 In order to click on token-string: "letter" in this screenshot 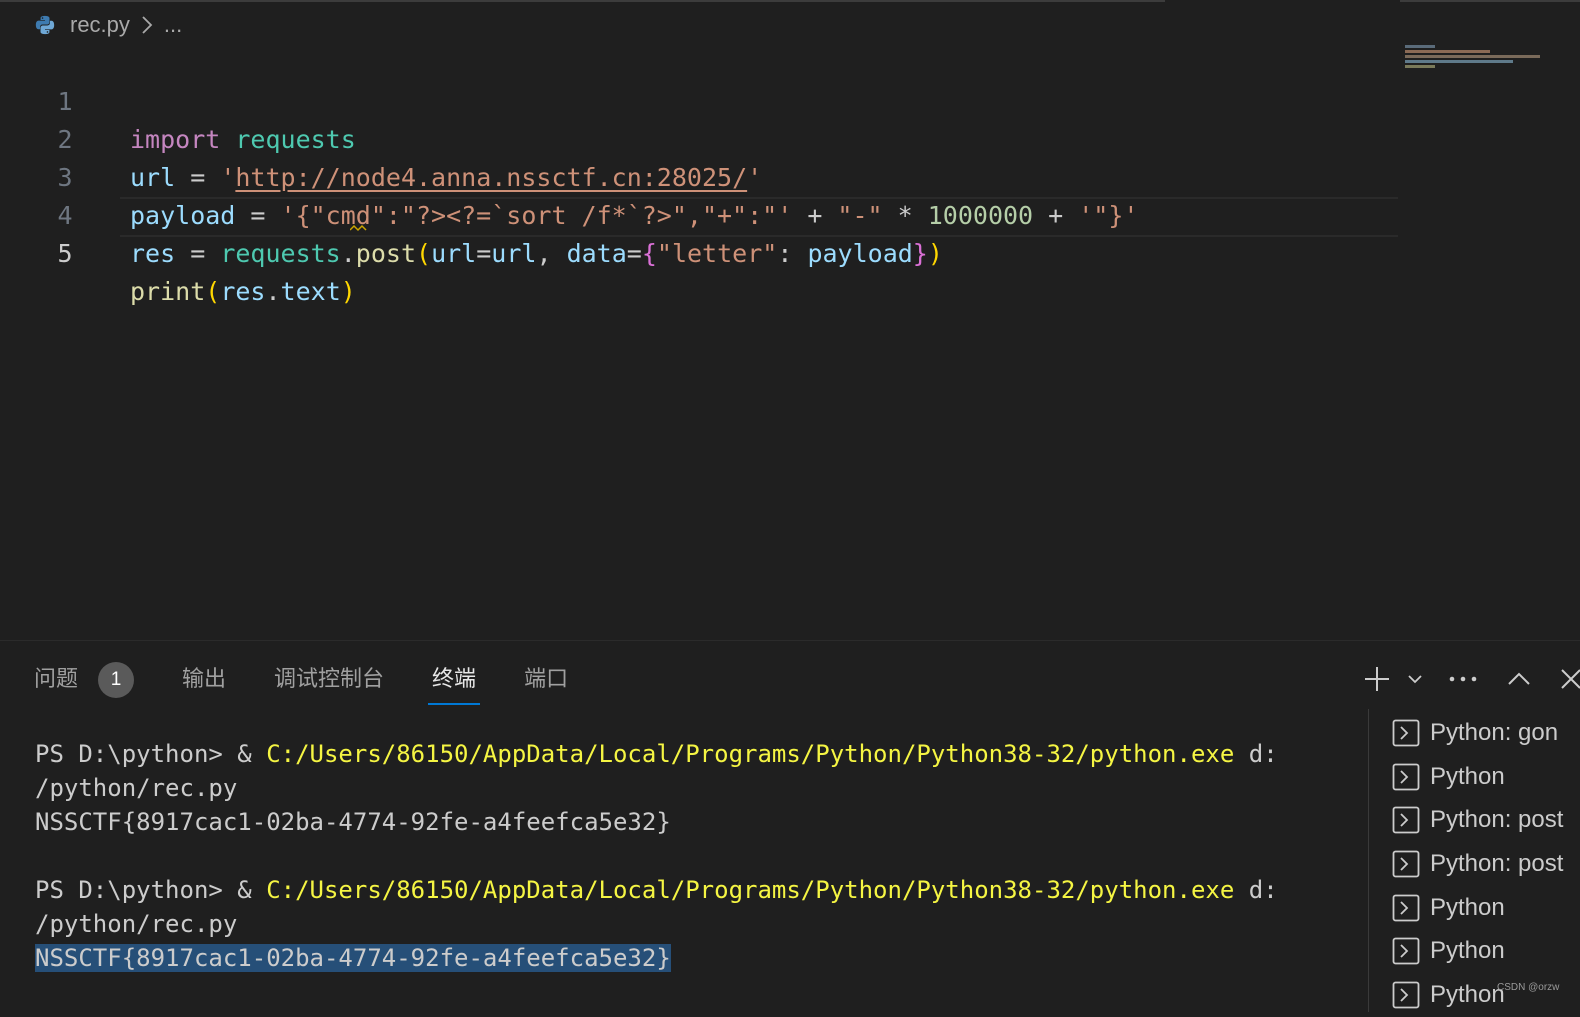, I will do `click(717, 253)`.